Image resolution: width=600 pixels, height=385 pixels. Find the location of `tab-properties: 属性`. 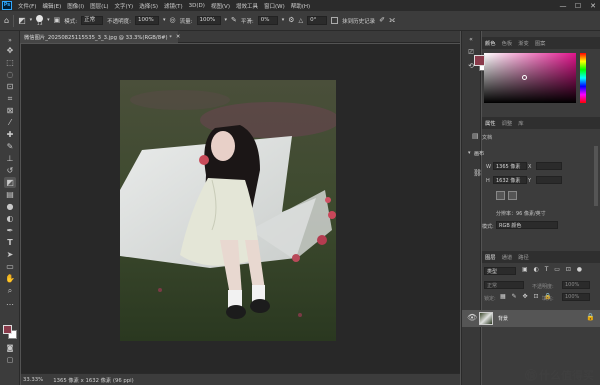

tab-properties: 属性 is located at coordinates (490, 123).